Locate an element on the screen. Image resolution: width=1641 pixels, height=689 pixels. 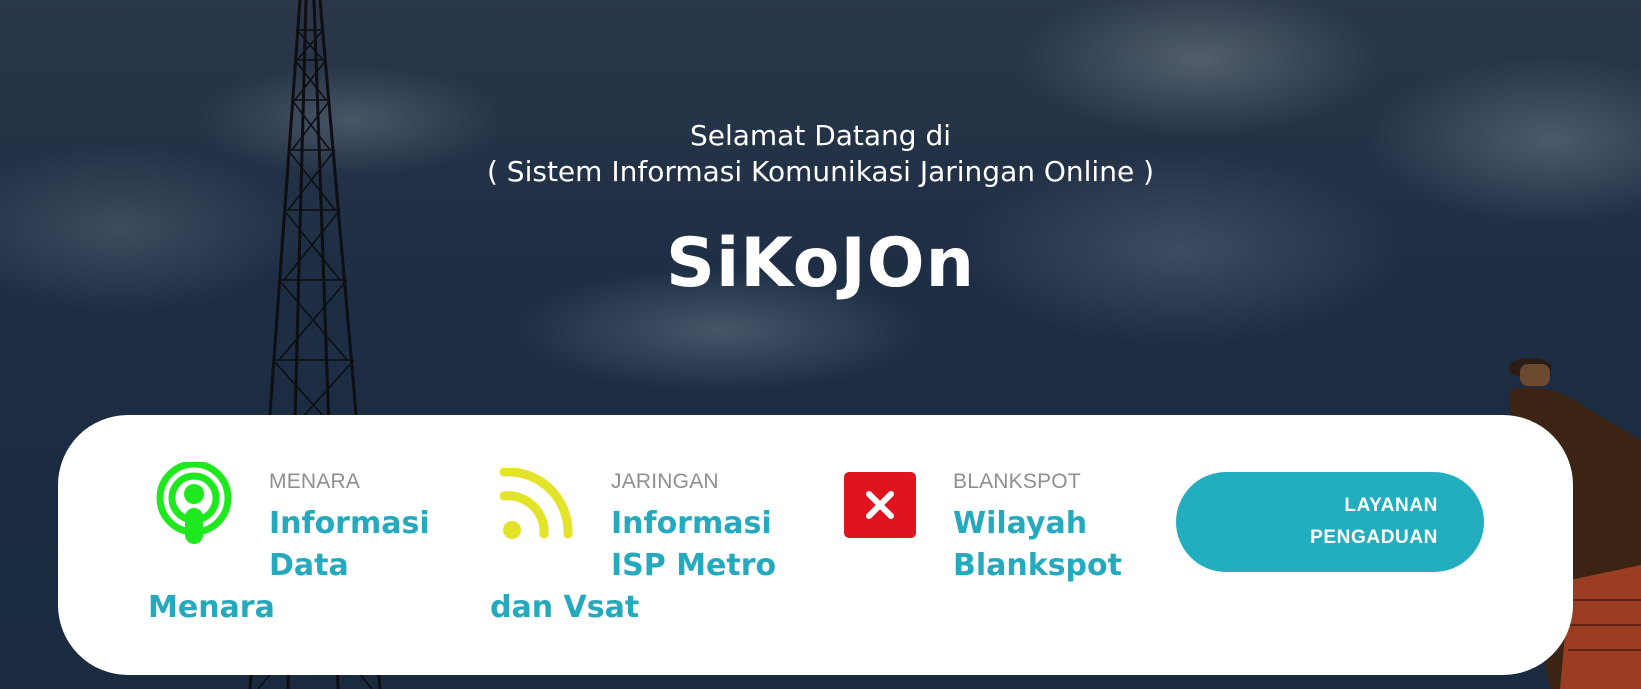
feature-kicker: MENARA is located at coordinates (315, 481).